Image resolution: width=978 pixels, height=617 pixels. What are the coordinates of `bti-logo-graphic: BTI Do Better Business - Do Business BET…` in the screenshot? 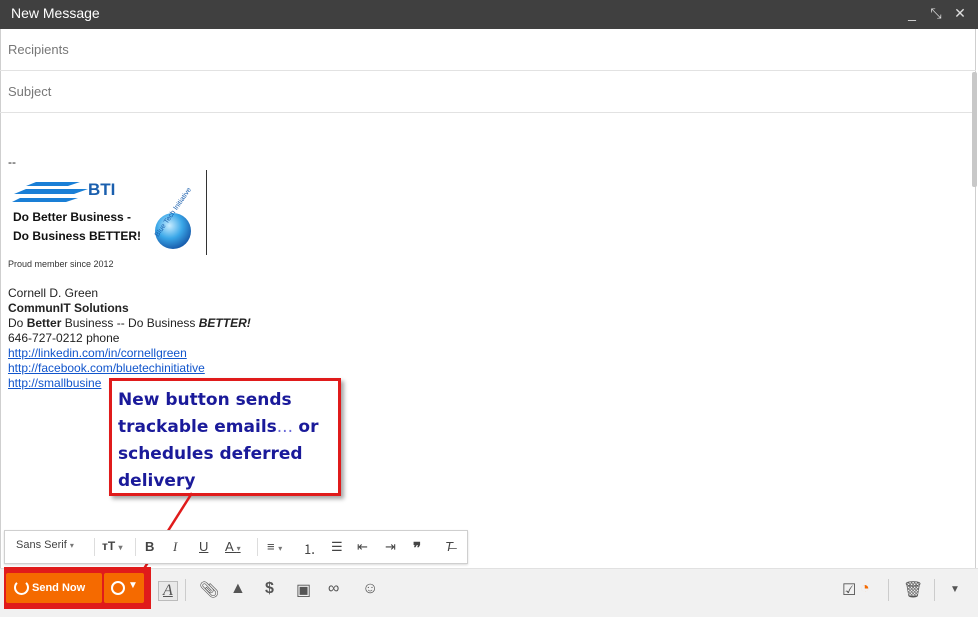 It's located at (102, 214).